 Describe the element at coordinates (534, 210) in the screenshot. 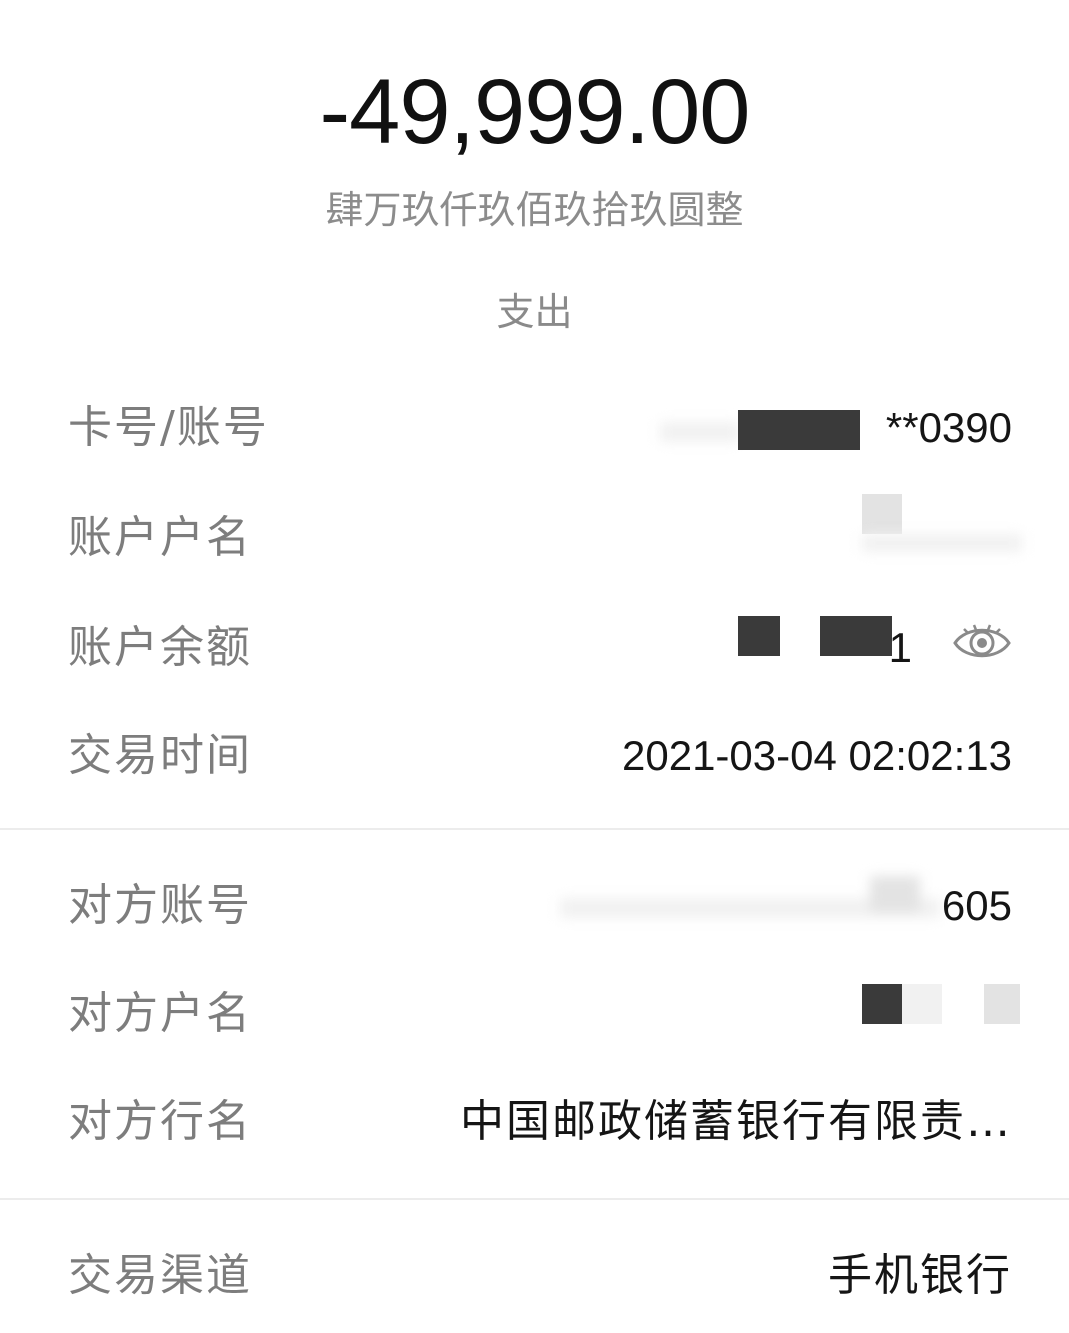

I see `transaction-amount-words: 肆万玖仟玖佰玖拾玖圆整` at that location.